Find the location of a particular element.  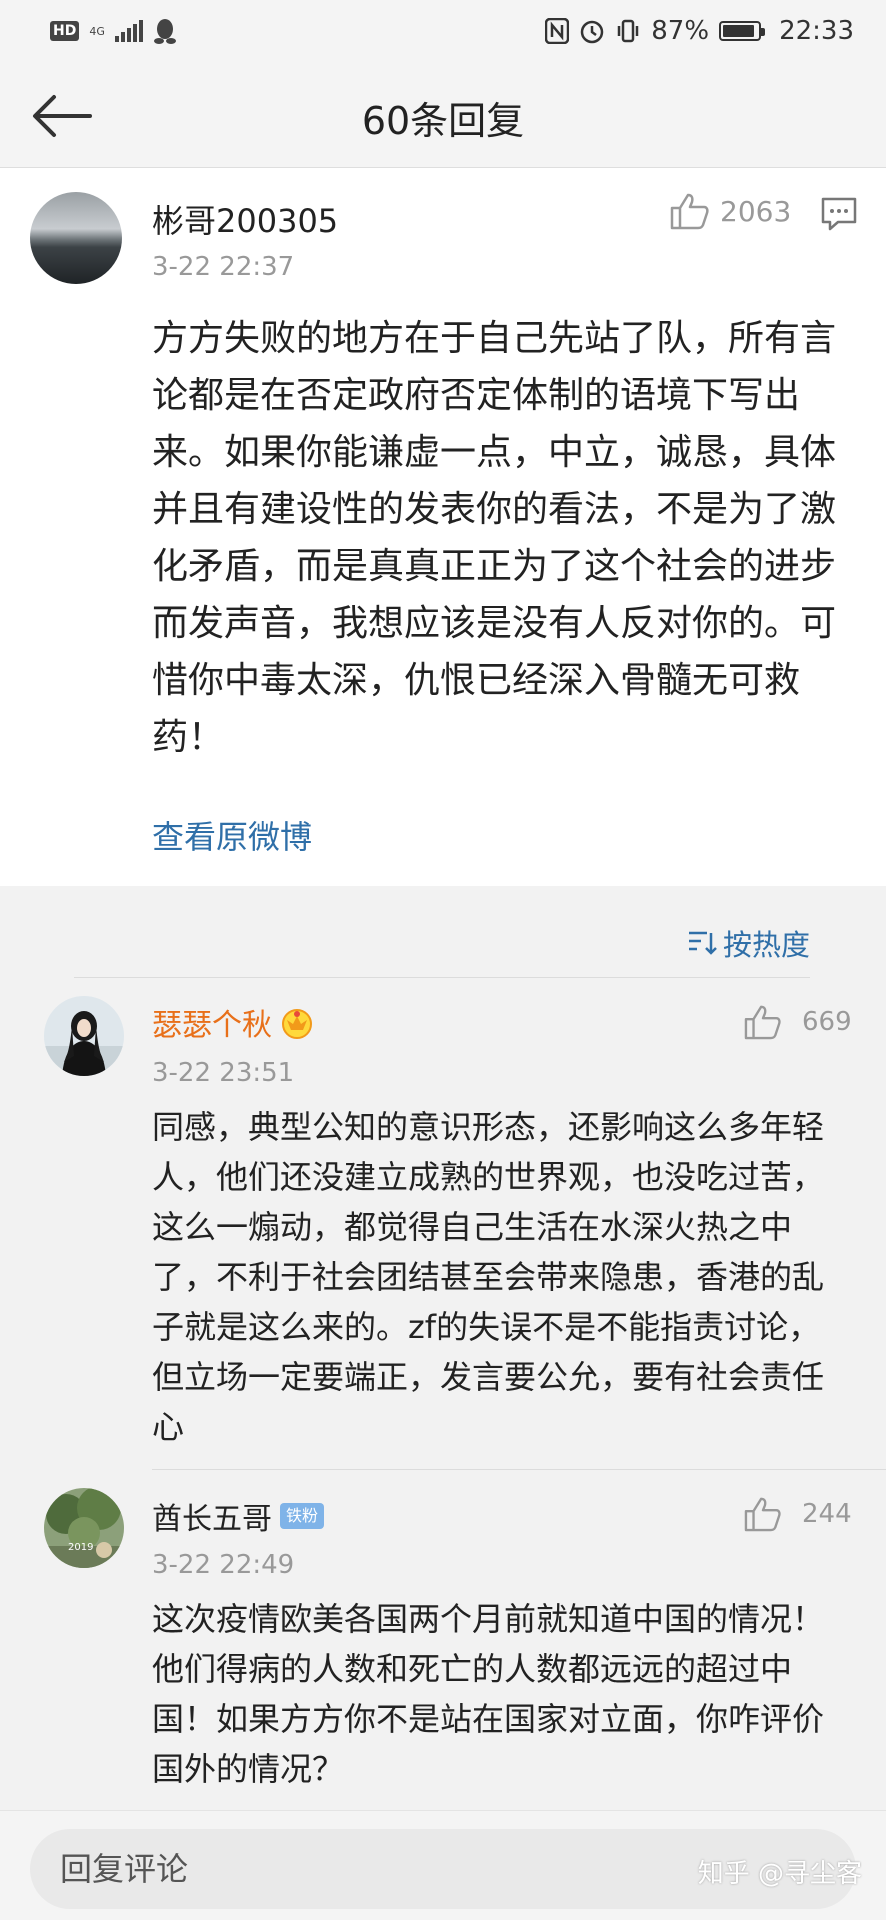

username: 彬哥200305 is located at coordinates (245, 219).